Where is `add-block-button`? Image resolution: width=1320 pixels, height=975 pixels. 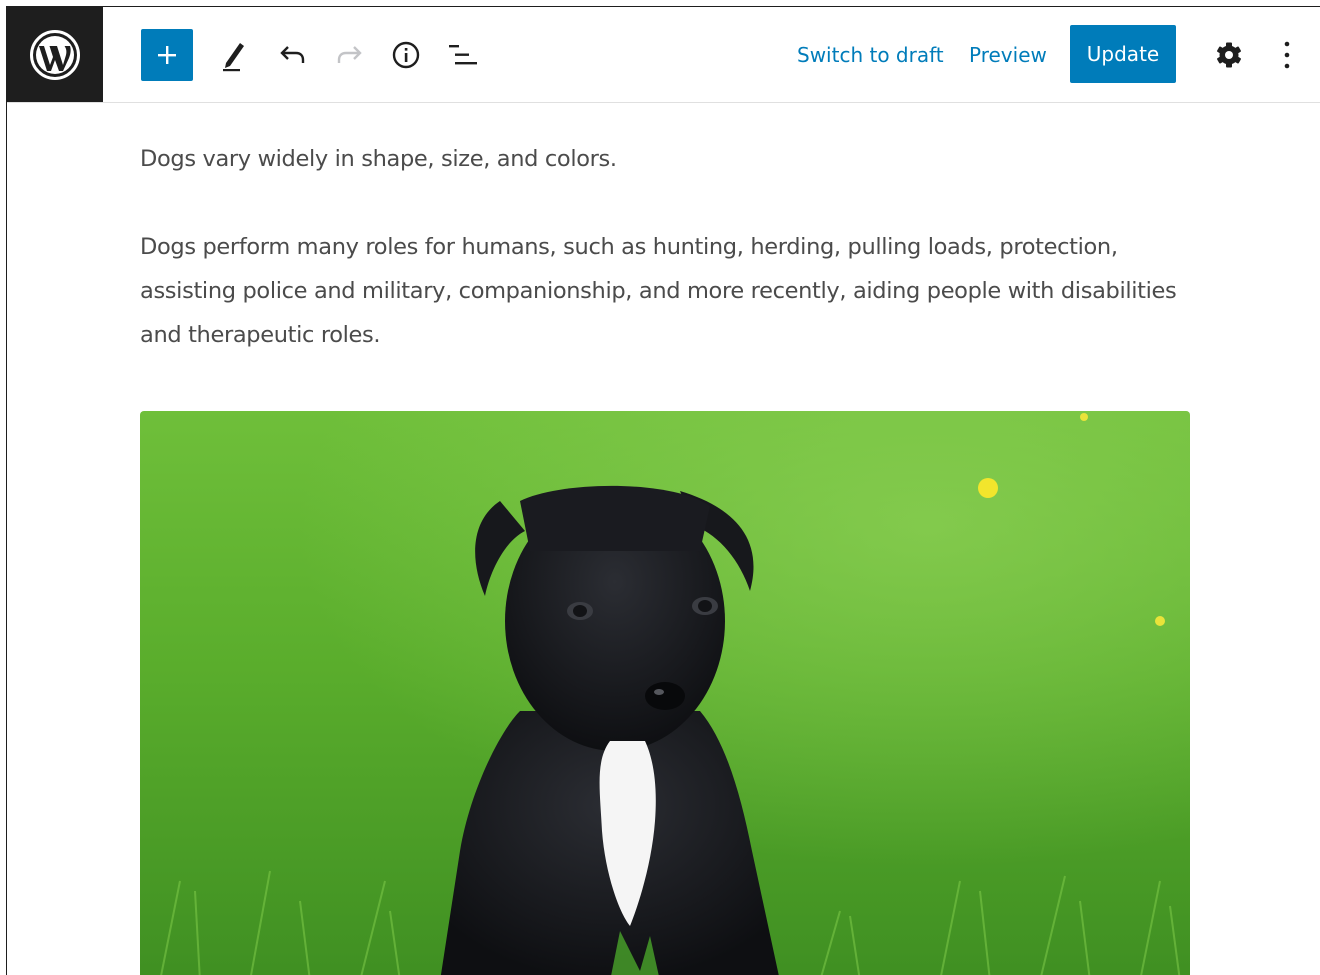 add-block-button is located at coordinates (167, 55).